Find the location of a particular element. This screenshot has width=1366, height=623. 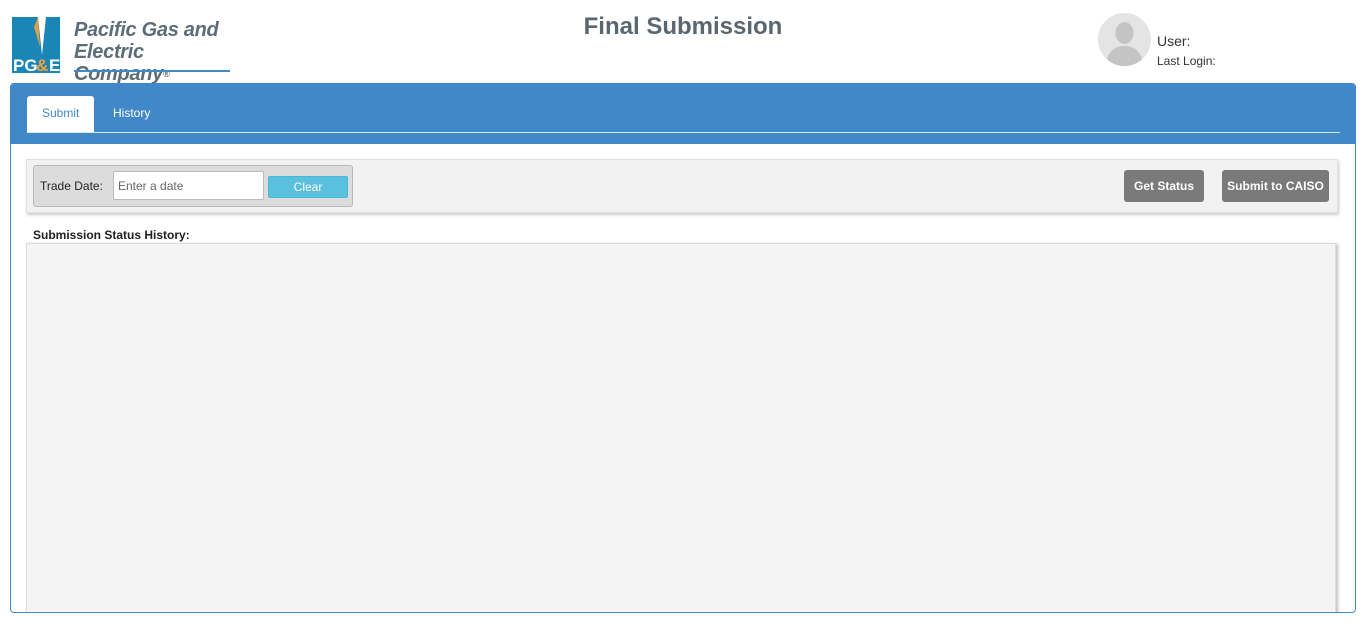

tab-submit: Submit is located at coordinates (61, 114).